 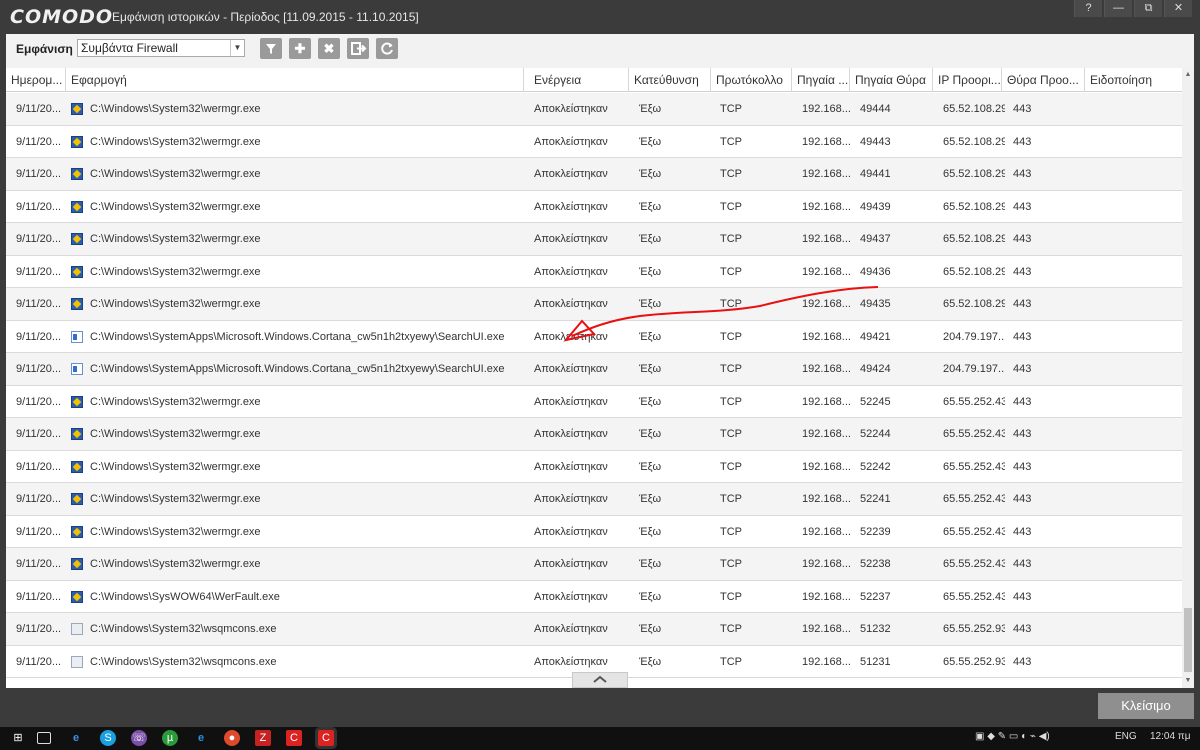 I want to click on scroll-thumb, so click(x=1188, y=640).